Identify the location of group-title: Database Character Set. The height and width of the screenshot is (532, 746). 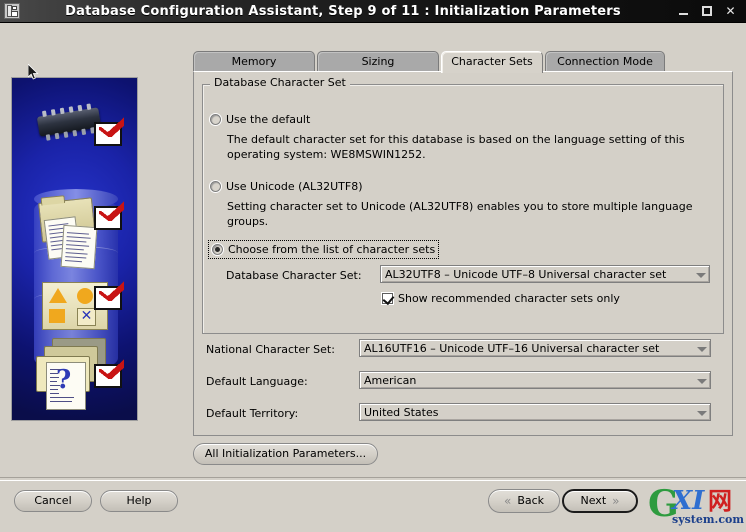
(280, 82).